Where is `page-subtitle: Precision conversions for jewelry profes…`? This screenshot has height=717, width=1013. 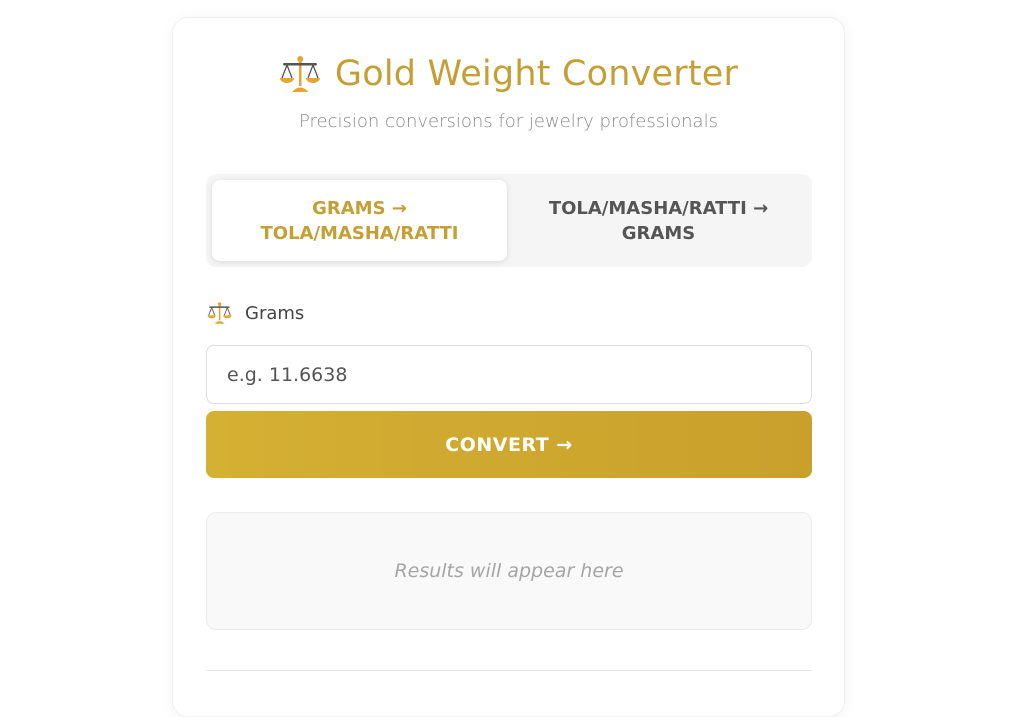
page-subtitle: Precision conversions for jewelry profes… is located at coordinates (508, 121).